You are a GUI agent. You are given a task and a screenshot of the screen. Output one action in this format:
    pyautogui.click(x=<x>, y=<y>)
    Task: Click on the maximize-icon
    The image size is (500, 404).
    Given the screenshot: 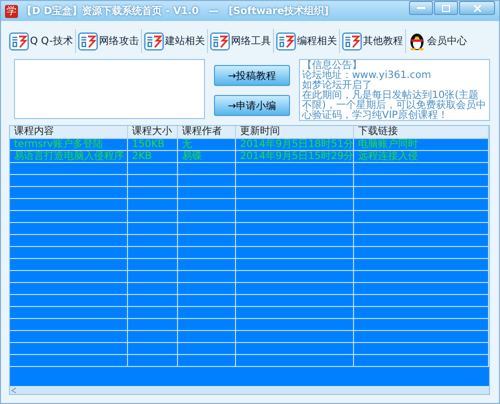 What is the action you would take?
    pyautogui.click(x=446, y=8)
    